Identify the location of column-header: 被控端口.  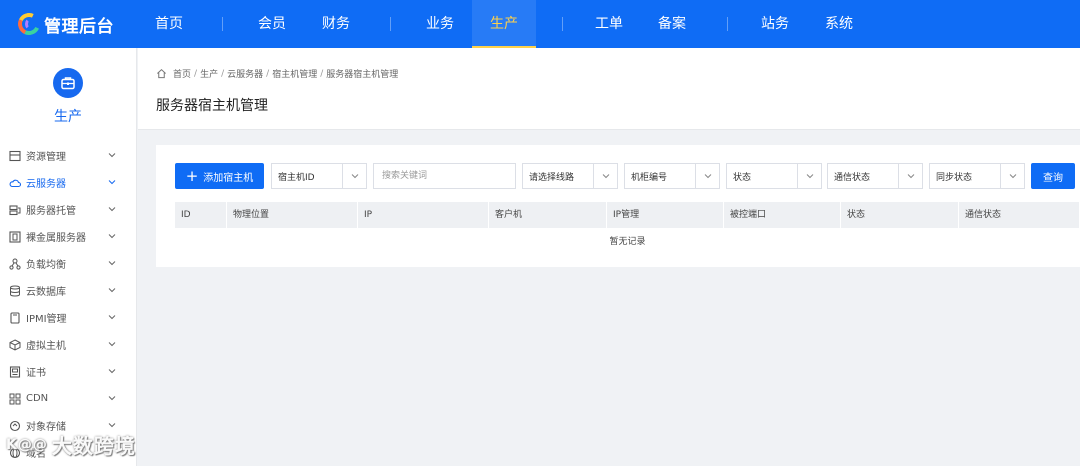
(782, 215).